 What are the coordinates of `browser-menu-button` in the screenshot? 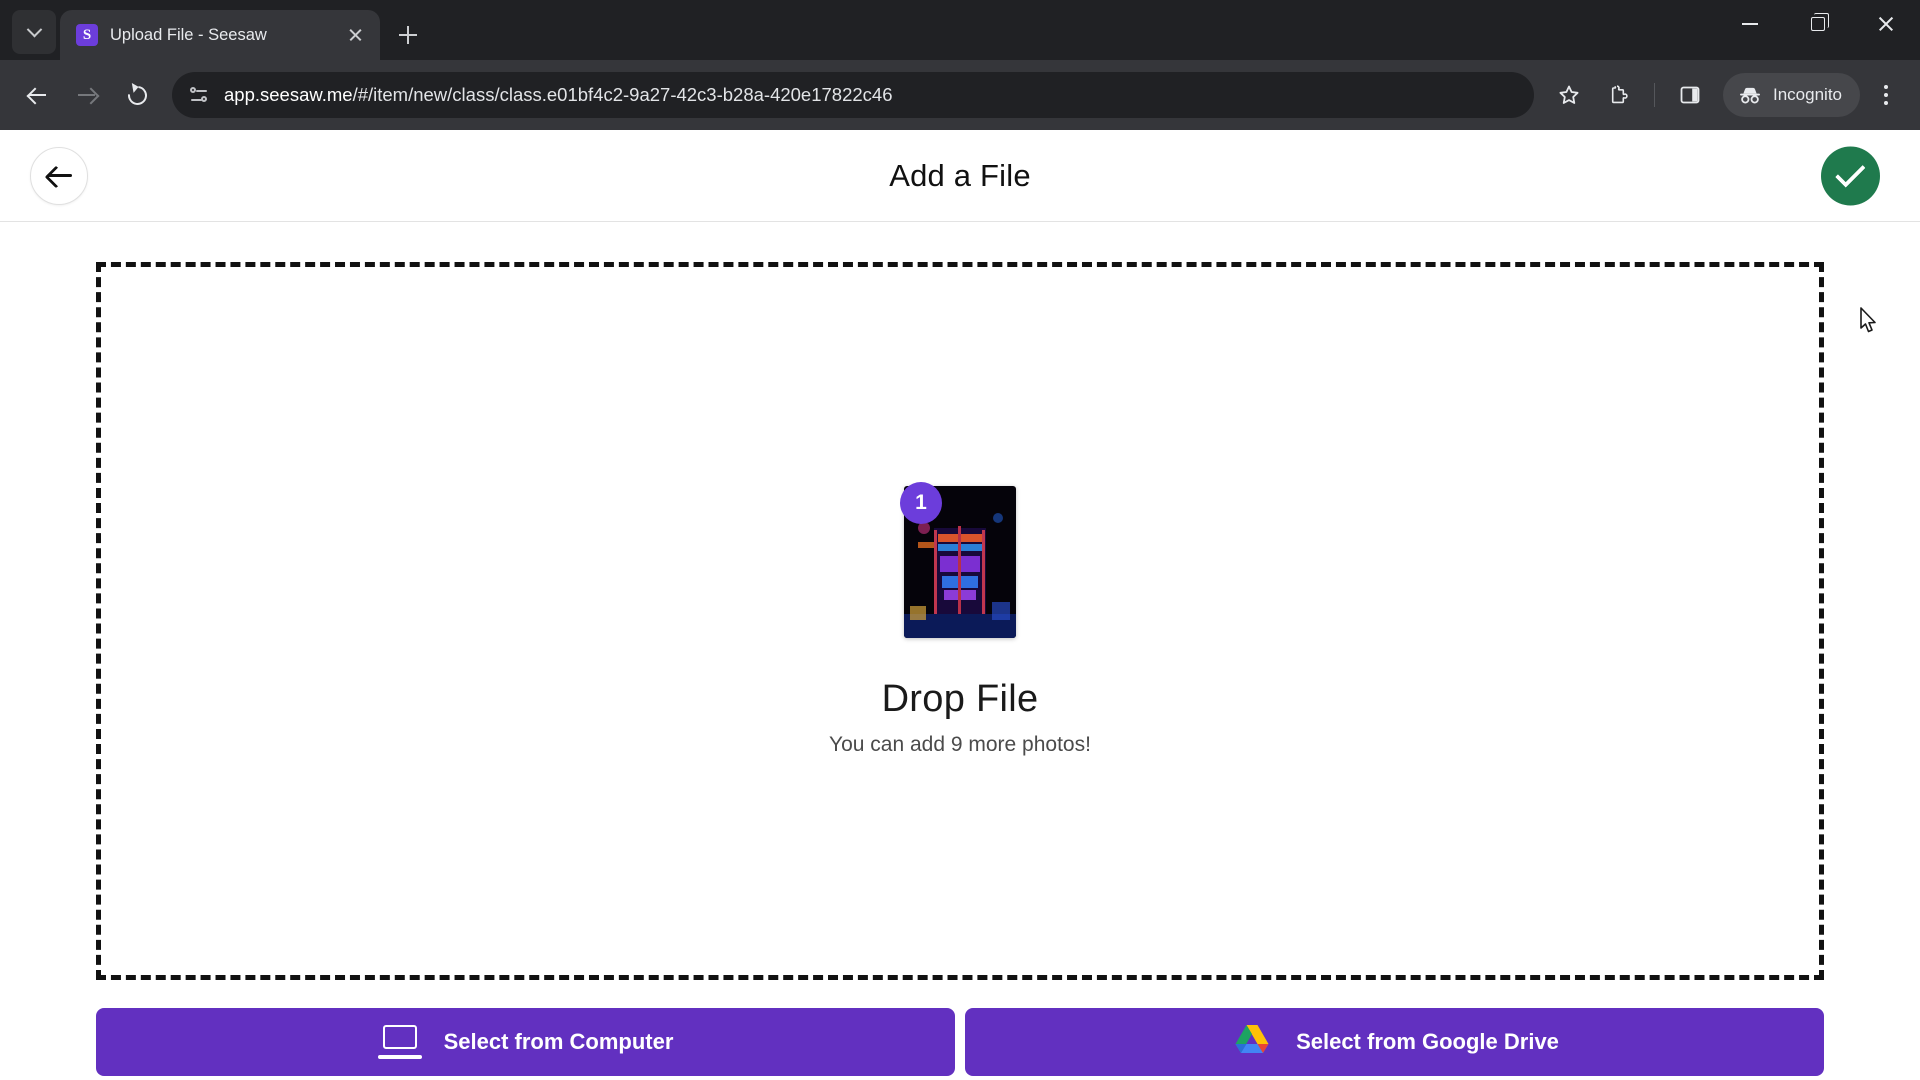 It's located at (1886, 95).